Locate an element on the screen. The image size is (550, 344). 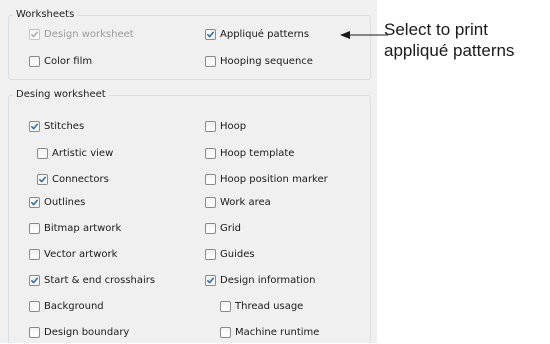
bitmap-artwork-checkbox: Bitmap artwork is located at coordinates (75, 228).